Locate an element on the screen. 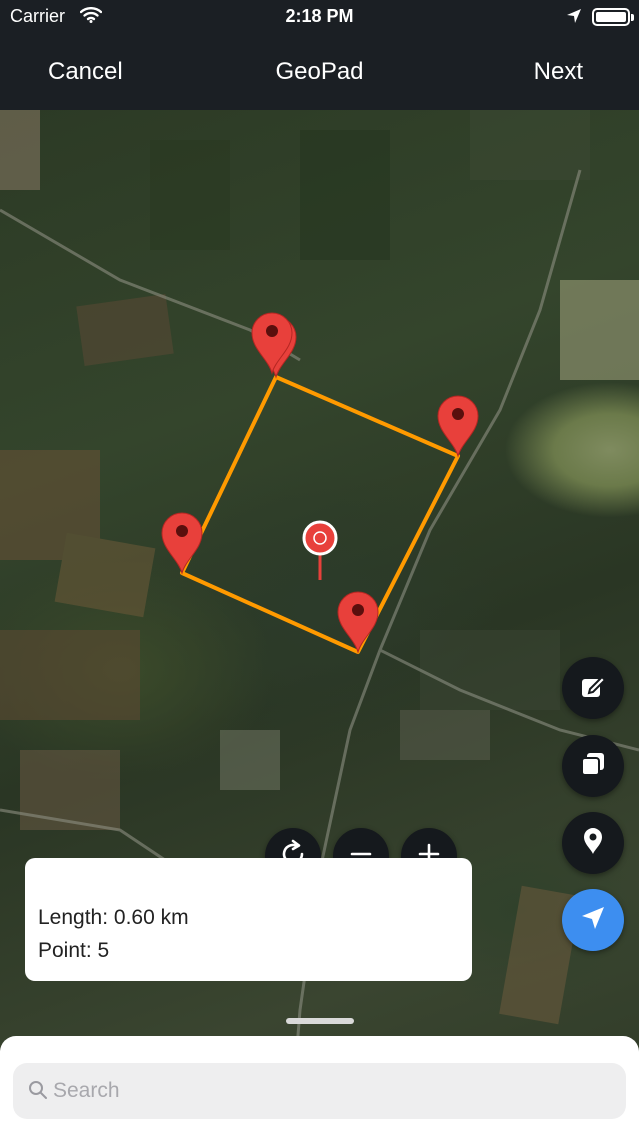 Image resolution: width=639 pixels, height=1136 pixels. page-title: GeoPad is located at coordinates (319, 71).